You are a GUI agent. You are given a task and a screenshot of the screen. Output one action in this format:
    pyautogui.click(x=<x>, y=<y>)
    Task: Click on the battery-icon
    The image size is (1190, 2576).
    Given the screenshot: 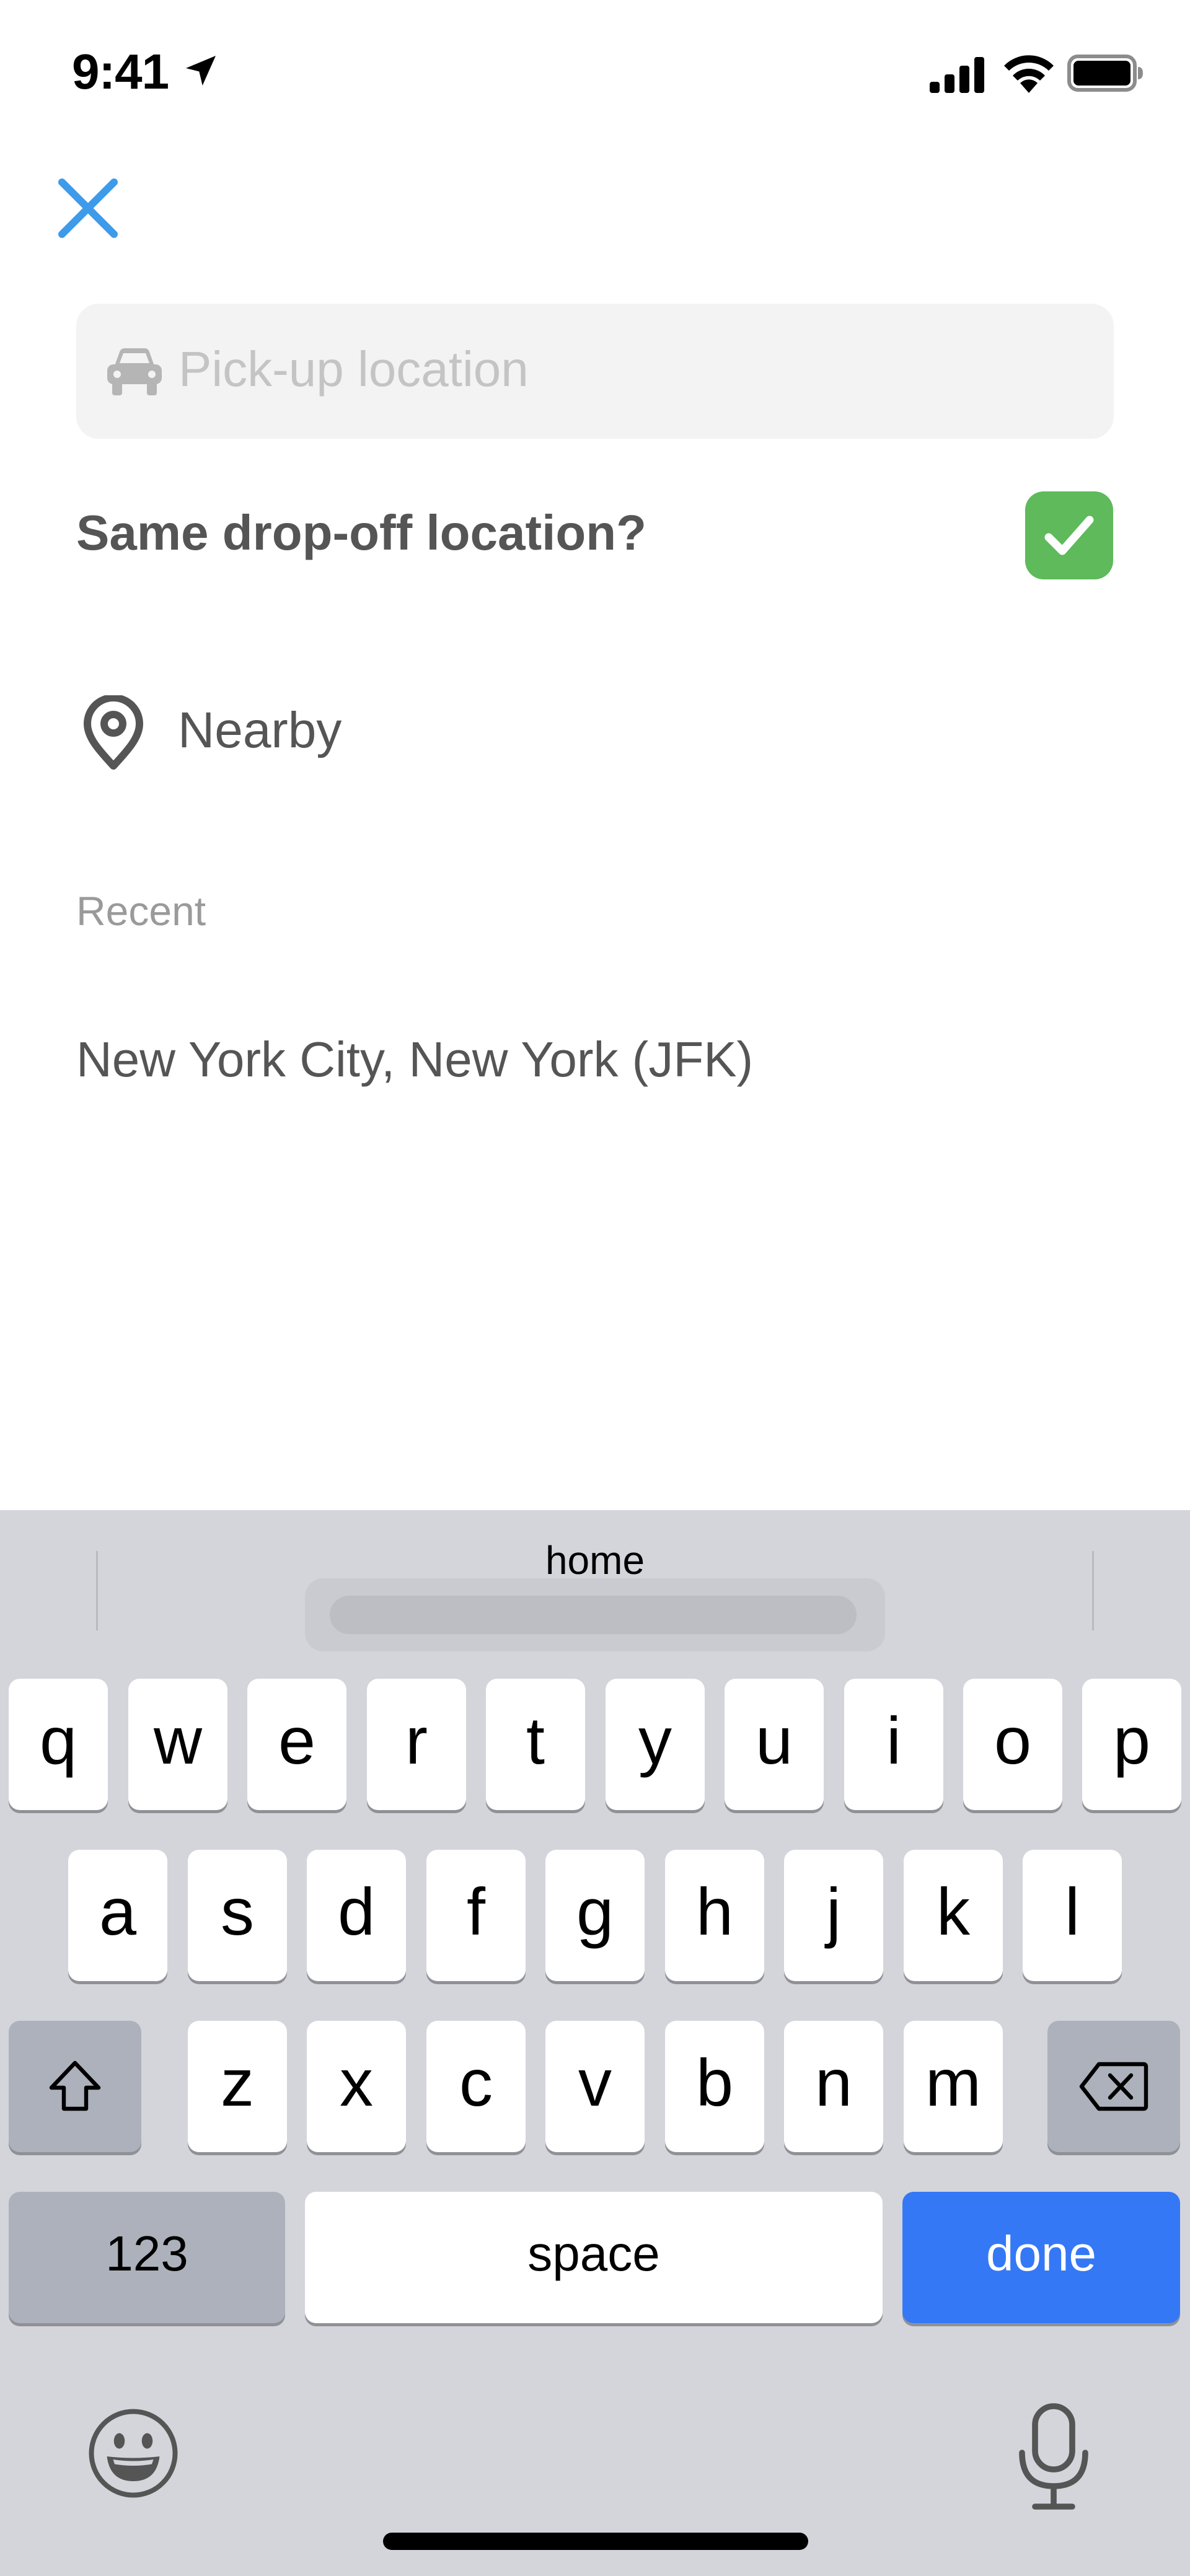 What is the action you would take?
    pyautogui.click(x=1105, y=73)
    